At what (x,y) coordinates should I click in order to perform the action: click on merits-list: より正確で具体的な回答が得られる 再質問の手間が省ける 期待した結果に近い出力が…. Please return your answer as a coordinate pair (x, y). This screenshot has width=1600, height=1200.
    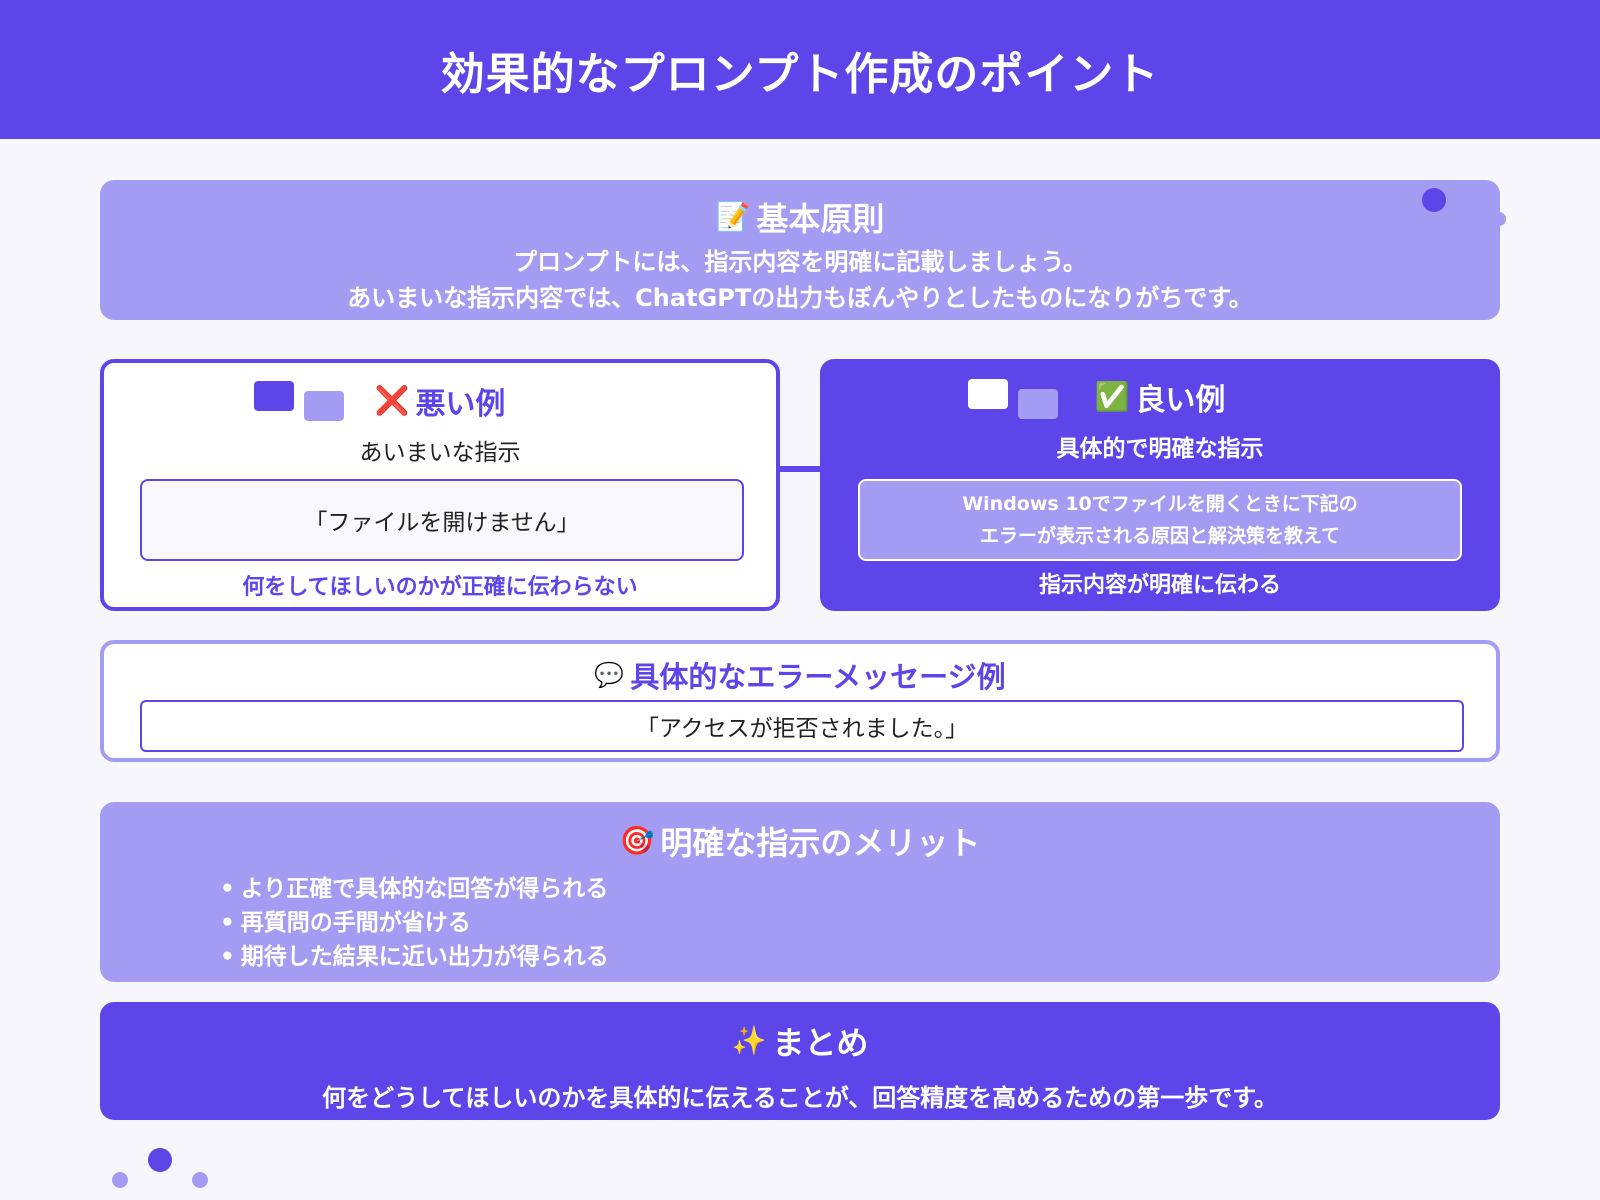
    Looking at the image, I should click on (800, 923).